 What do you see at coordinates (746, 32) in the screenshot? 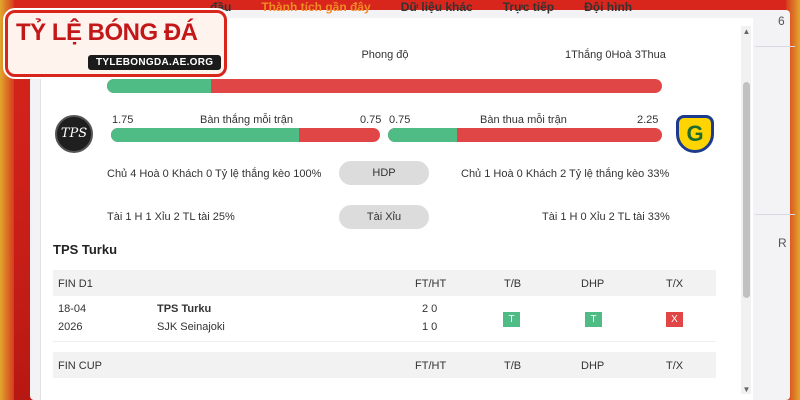
I see `scroll-up-icon: ▲` at bounding box center [746, 32].